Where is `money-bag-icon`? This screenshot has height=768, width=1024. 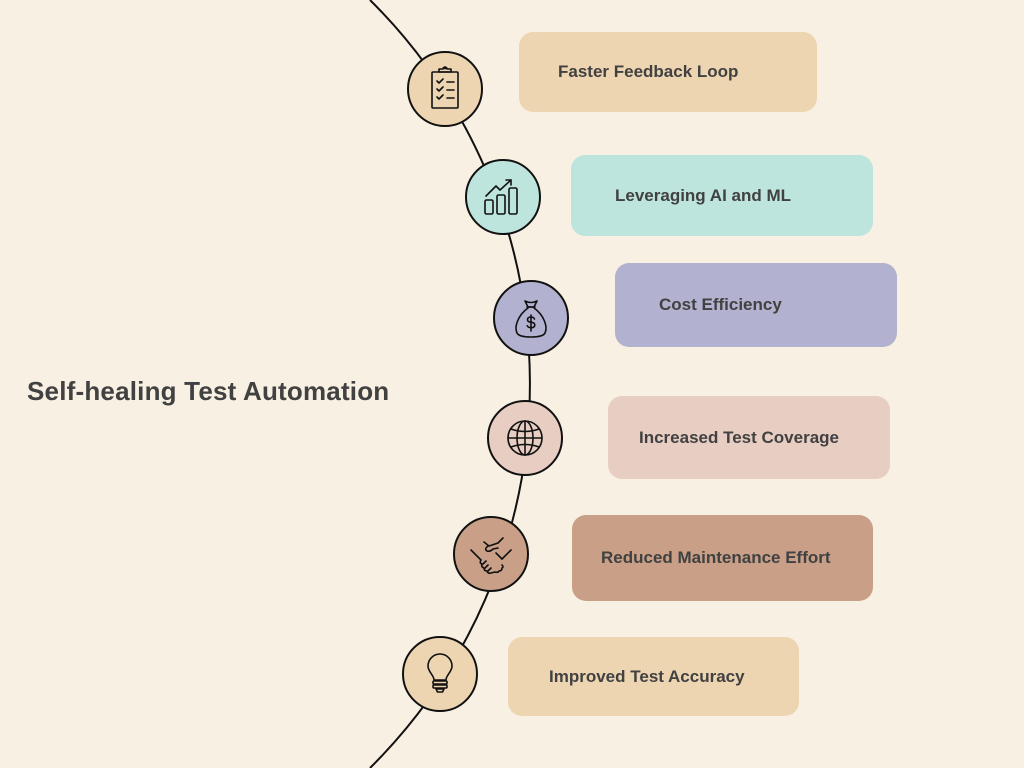 money-bag-icon is located at coordinates (531, 319).